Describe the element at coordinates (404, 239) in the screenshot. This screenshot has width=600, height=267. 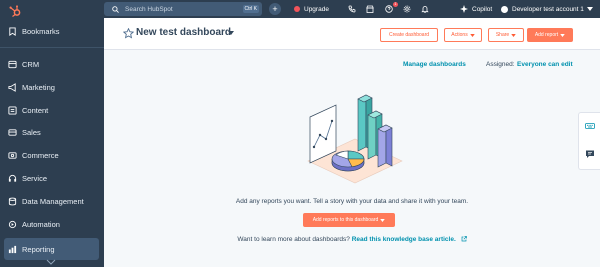
I see `knowledge-base-link: Read this knowledge base article.` at that location.